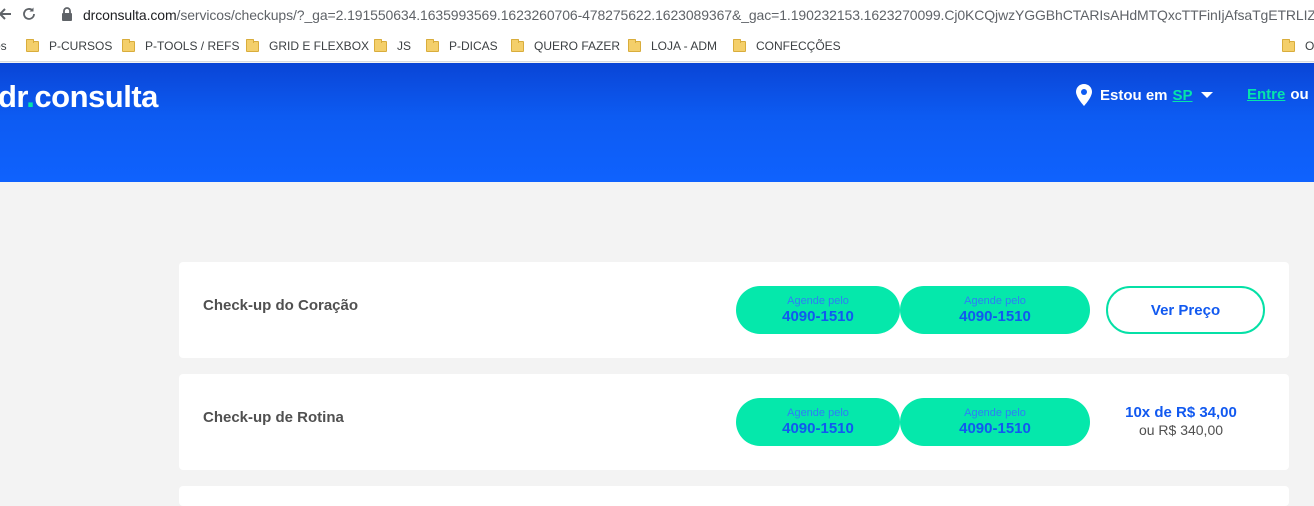 This screenshot has height=506, width=1314. Describe the element at coordinates (404, 46) in the screenshot. I see `bookmark-label: JS` at that location.